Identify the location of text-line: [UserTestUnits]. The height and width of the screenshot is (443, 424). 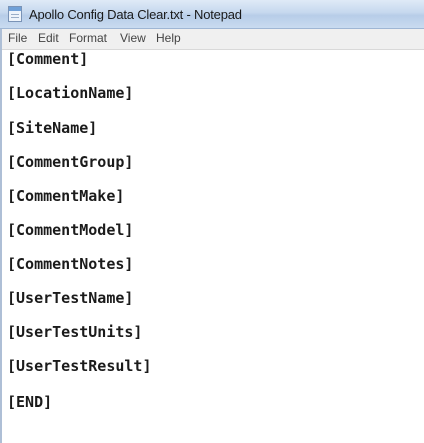
(75, 332).